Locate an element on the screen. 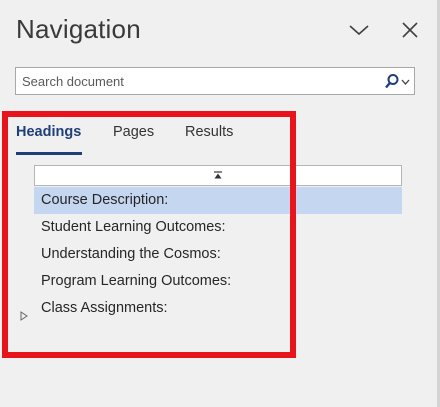 This screenshot has width=440, height=407. collapse-all-button is located at coordinates (218, 175).